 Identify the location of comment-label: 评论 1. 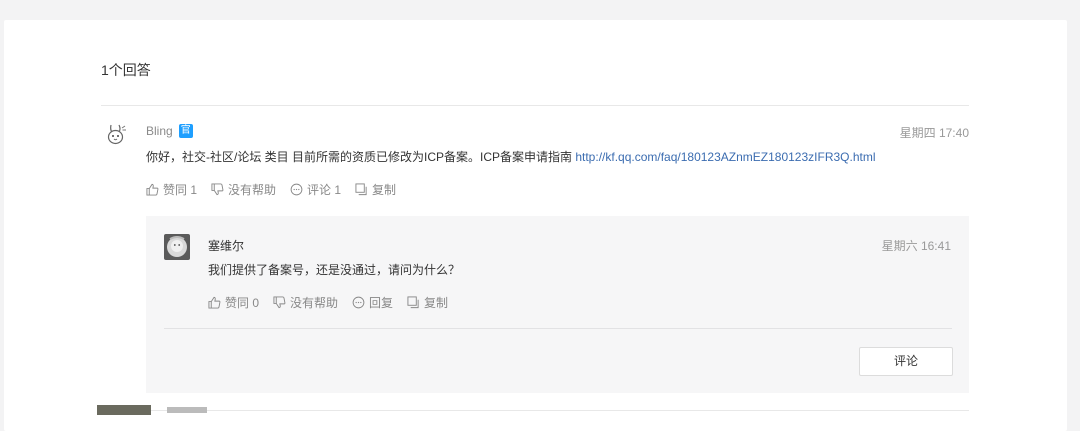
(324, 190).